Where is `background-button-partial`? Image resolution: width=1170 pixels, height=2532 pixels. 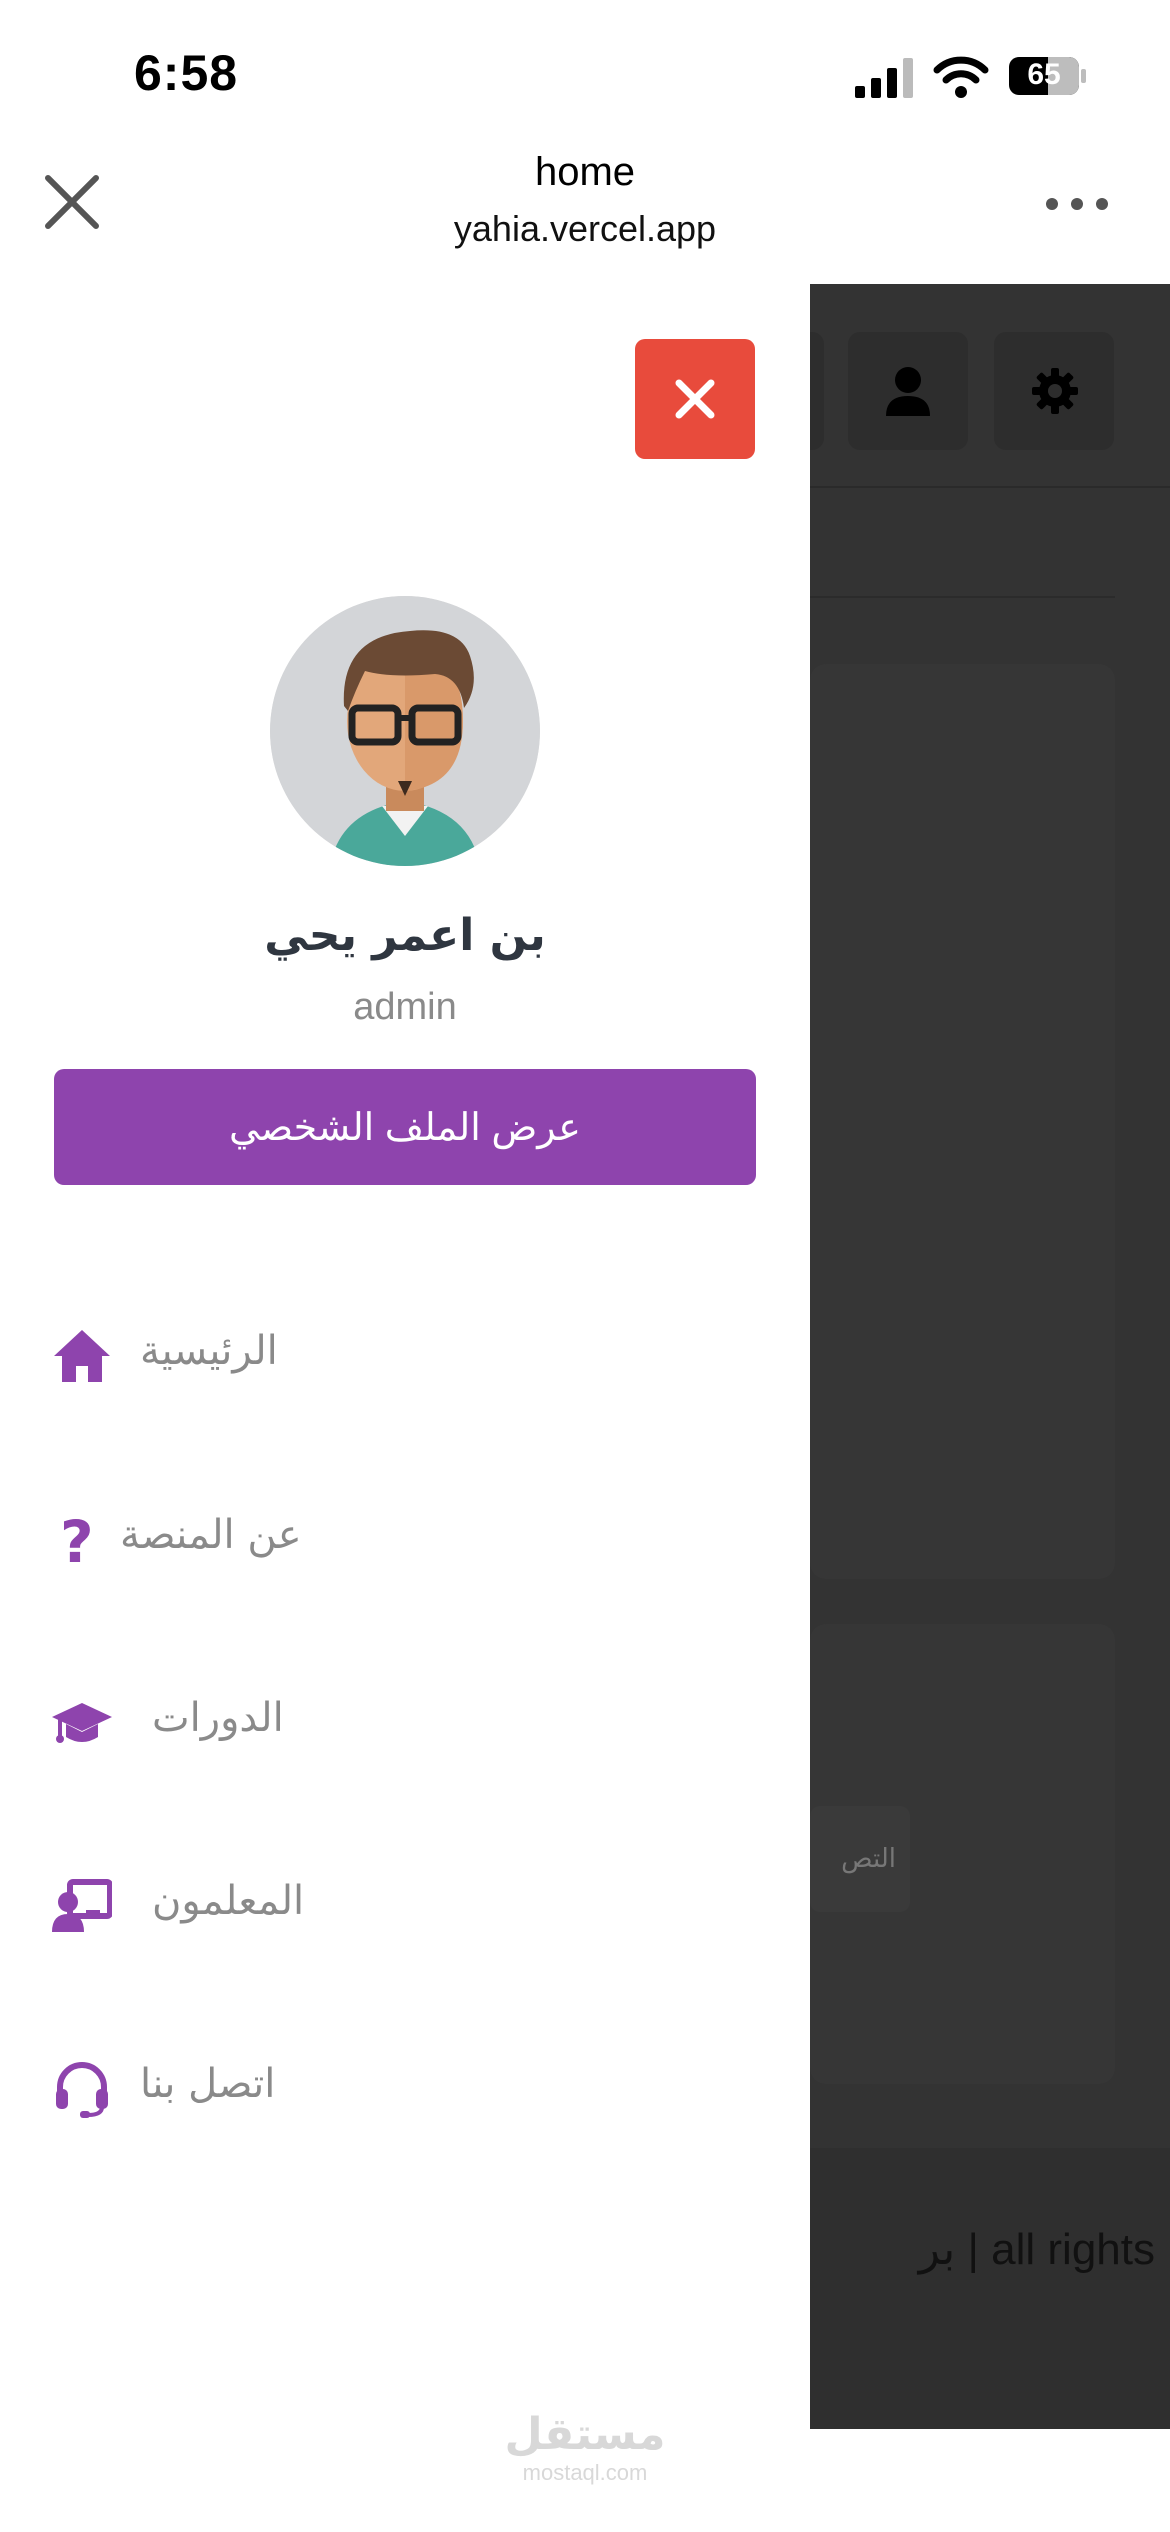 background-button-partial is located at coordinates (817, 391).